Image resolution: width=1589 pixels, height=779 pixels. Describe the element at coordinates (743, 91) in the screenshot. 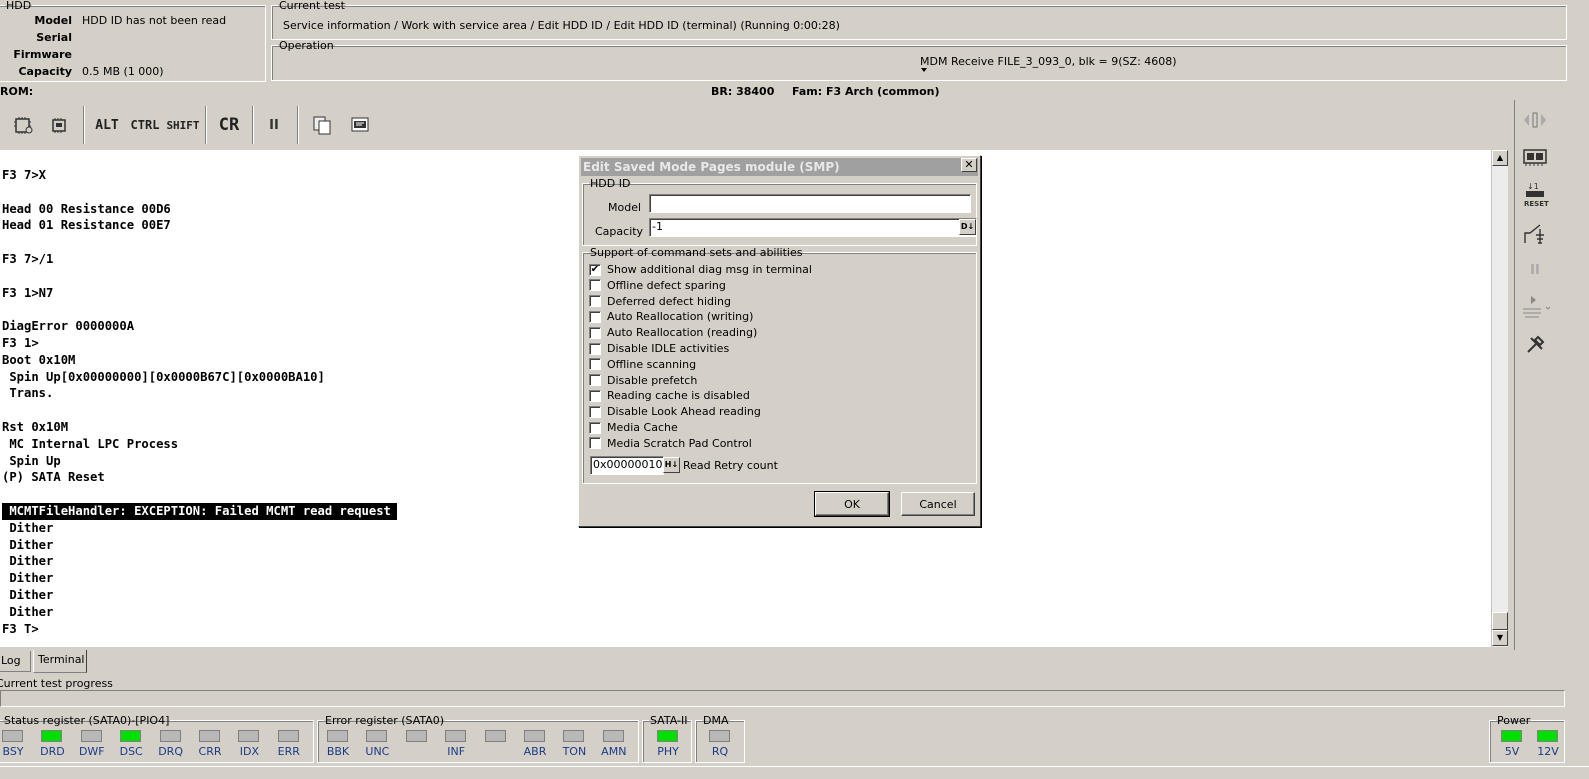

I see `baud-rate: BR: 38400` at that location.